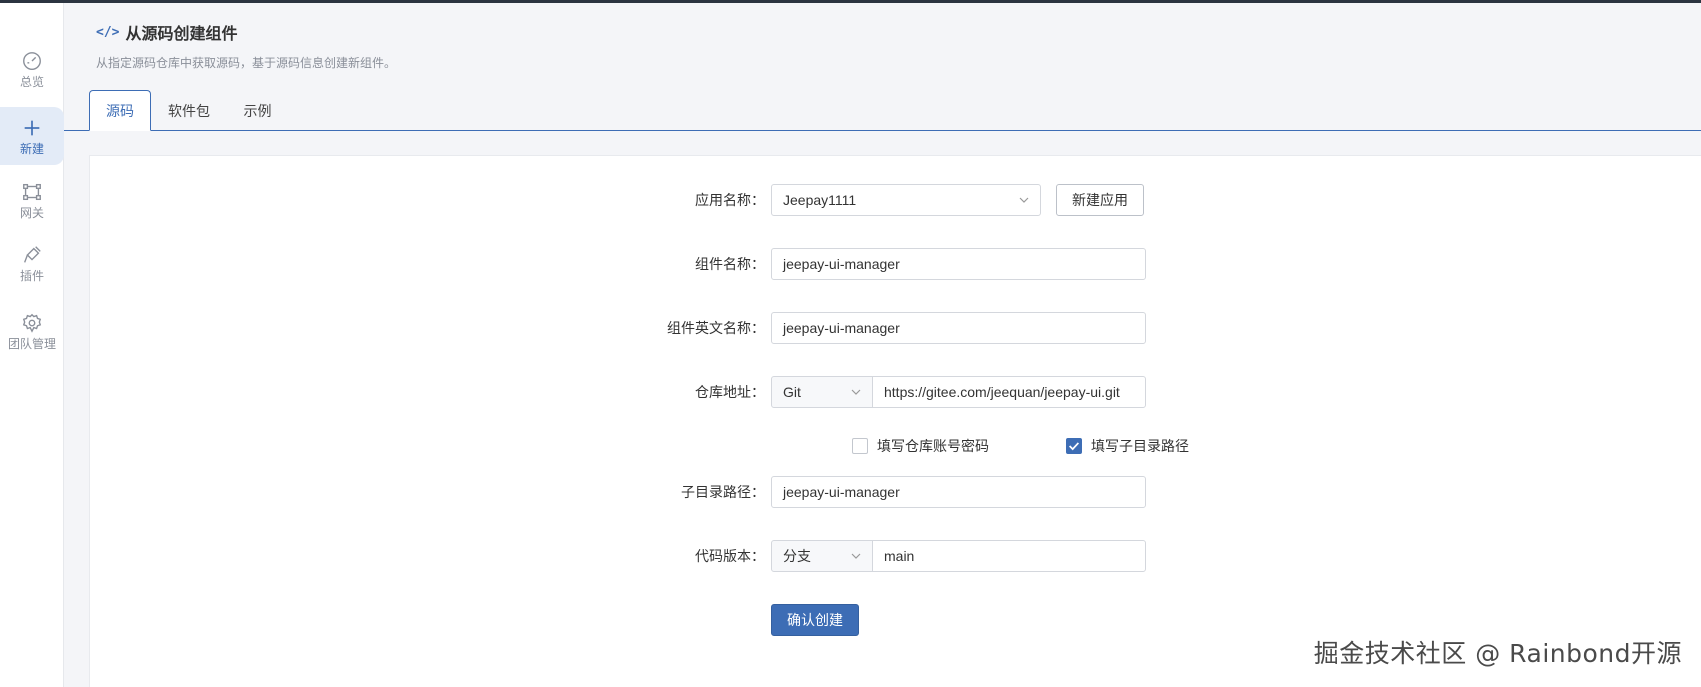 This screenshot has width=1701, height=687. What do you see at coordinates (108, 32) in the screenshot?
I see `code-icon: </>` at bounding box center [108, 32].